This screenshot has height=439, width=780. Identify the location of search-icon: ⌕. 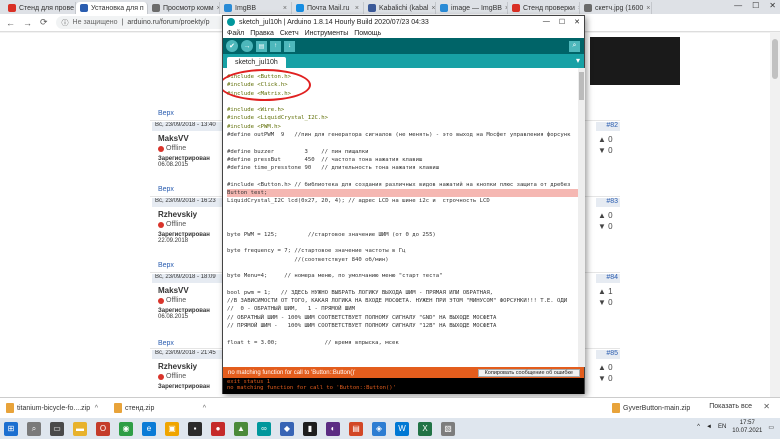
(34, 428).